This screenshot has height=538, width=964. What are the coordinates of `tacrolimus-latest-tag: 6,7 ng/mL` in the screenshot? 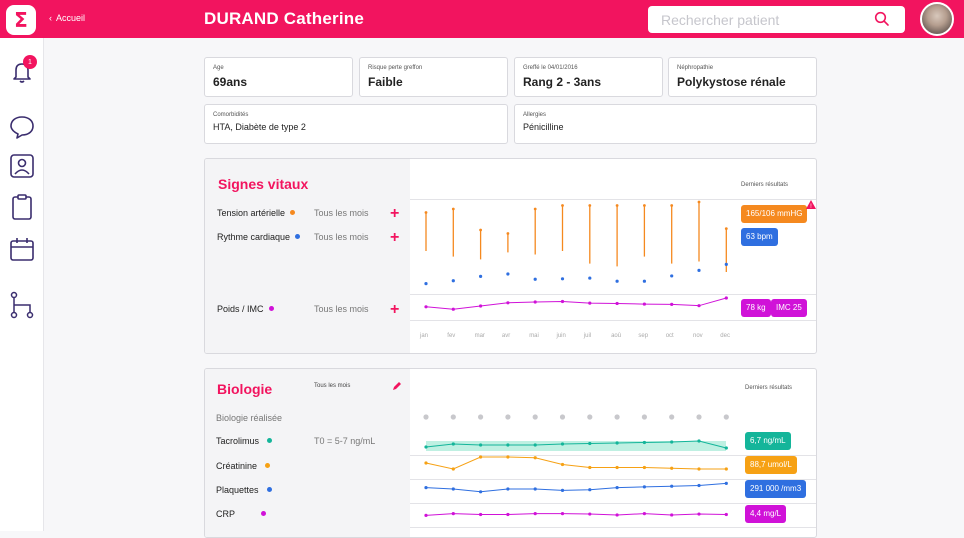 It's located at (768, 441).